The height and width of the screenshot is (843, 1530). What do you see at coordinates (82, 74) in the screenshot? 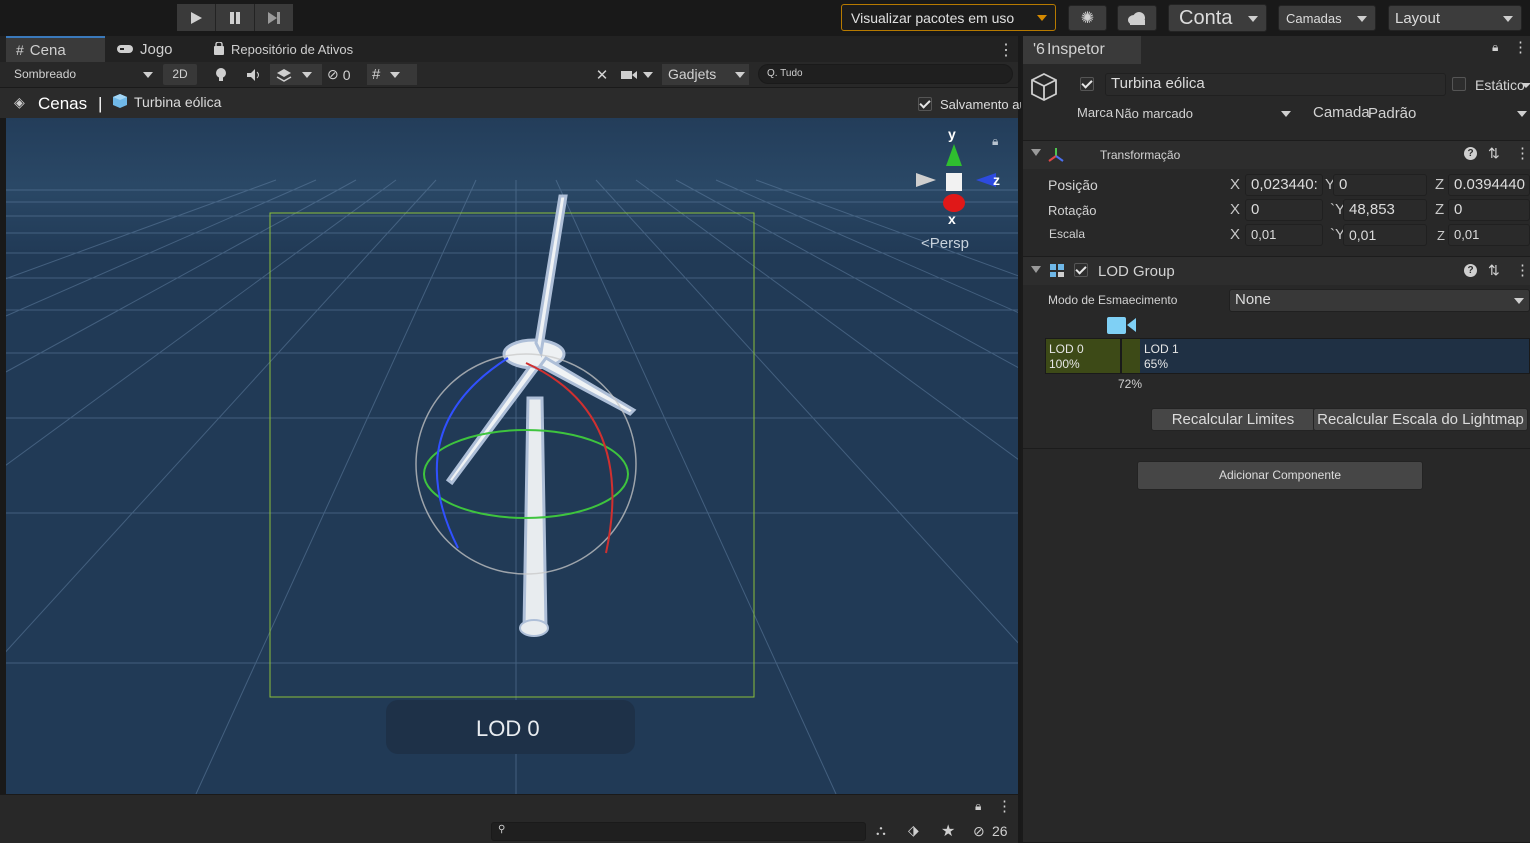
I see `shading-mode-dropdown: Sombreado` at bounding box center [82, 74].